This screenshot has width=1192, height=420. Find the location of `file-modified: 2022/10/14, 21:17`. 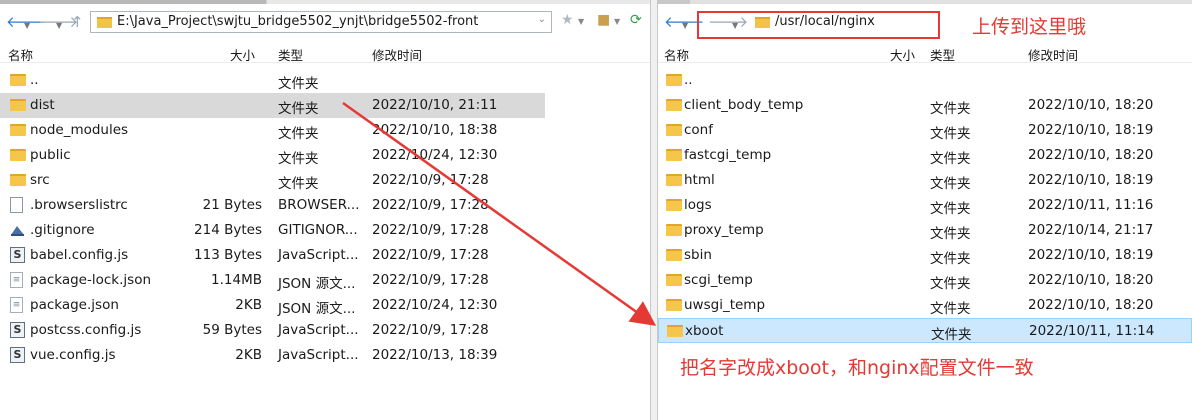

file-modified: 2022/10/14, 21:17 is located at coordinates (1091, 230).